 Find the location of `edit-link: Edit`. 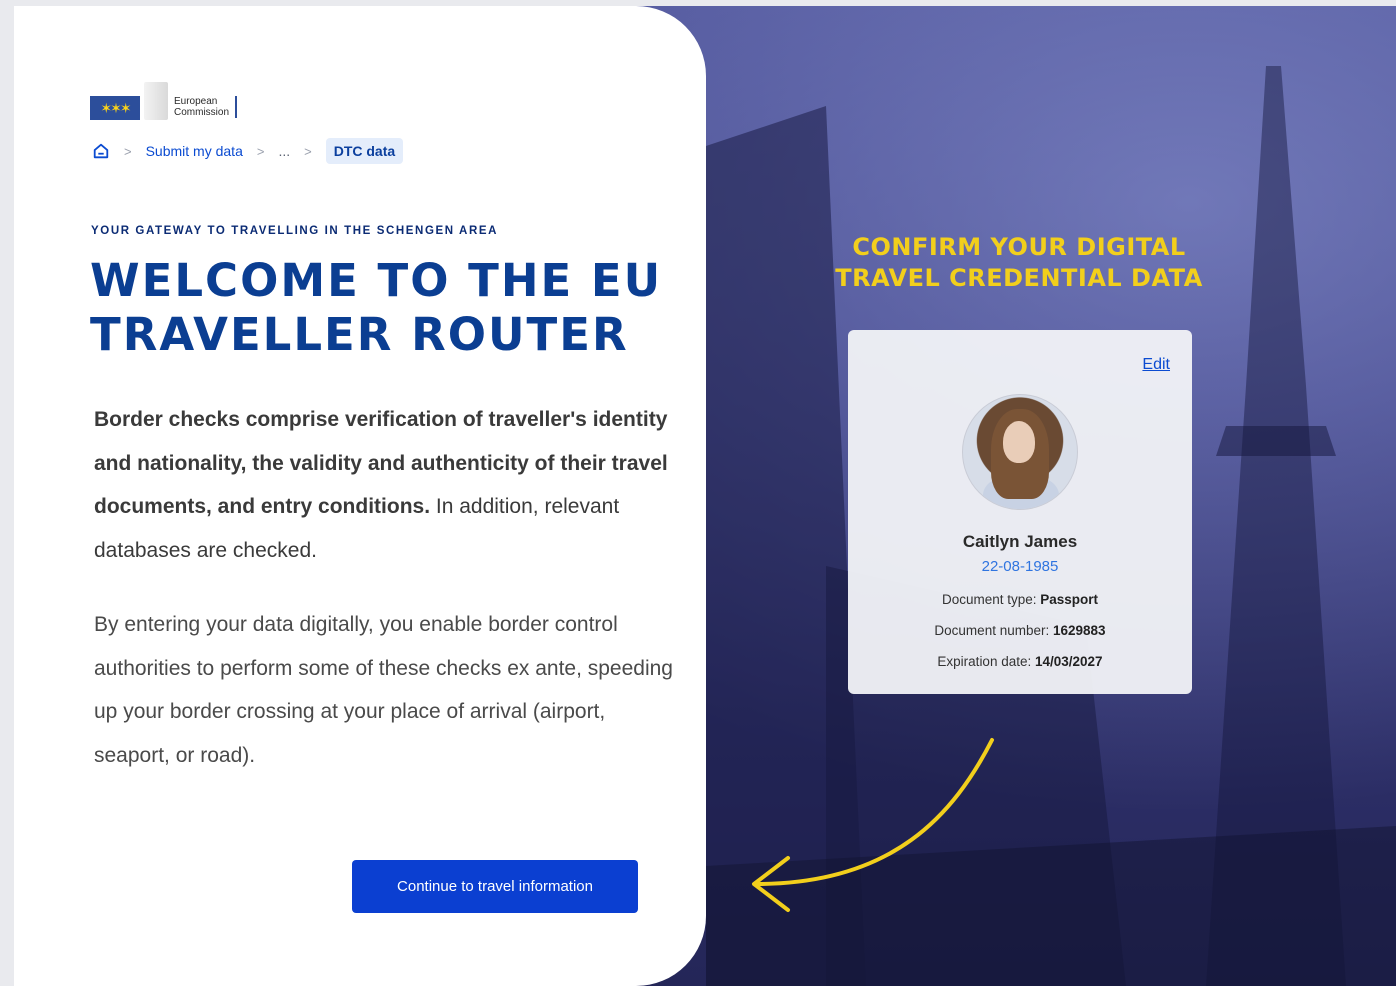

edit-link: Edit is located at coordinates (1156, 365).